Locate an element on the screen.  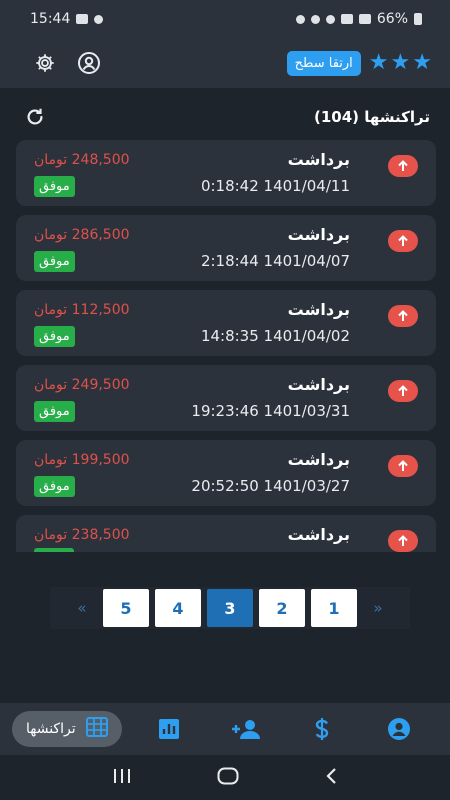
system-navigation is located at coordinates (225, 777).